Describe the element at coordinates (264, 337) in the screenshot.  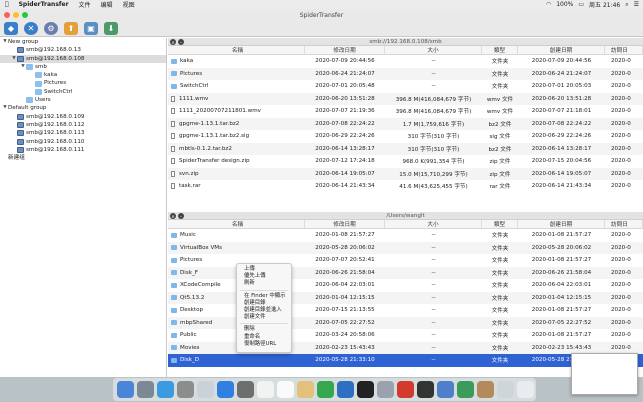
I see `context-menu-item: 重命名` at that location.